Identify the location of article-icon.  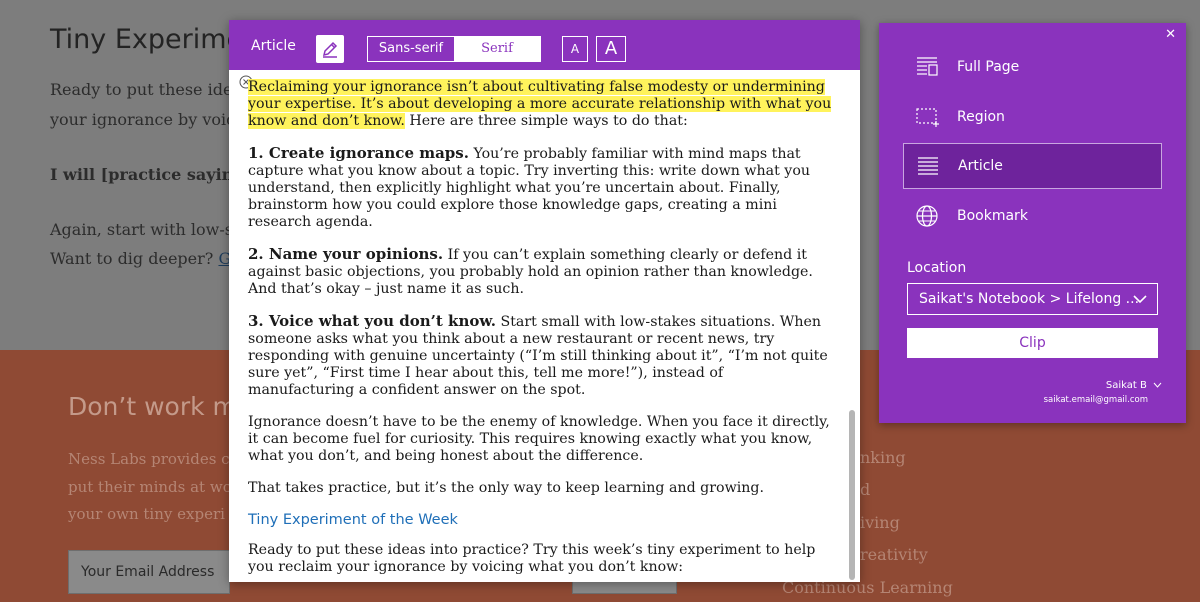
(928, 166).